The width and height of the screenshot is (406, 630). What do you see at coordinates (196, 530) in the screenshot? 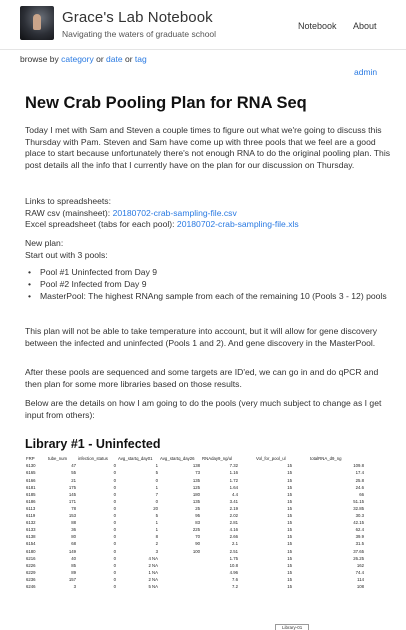
I see `table-cell: 225` at bounding box center [196, 530].